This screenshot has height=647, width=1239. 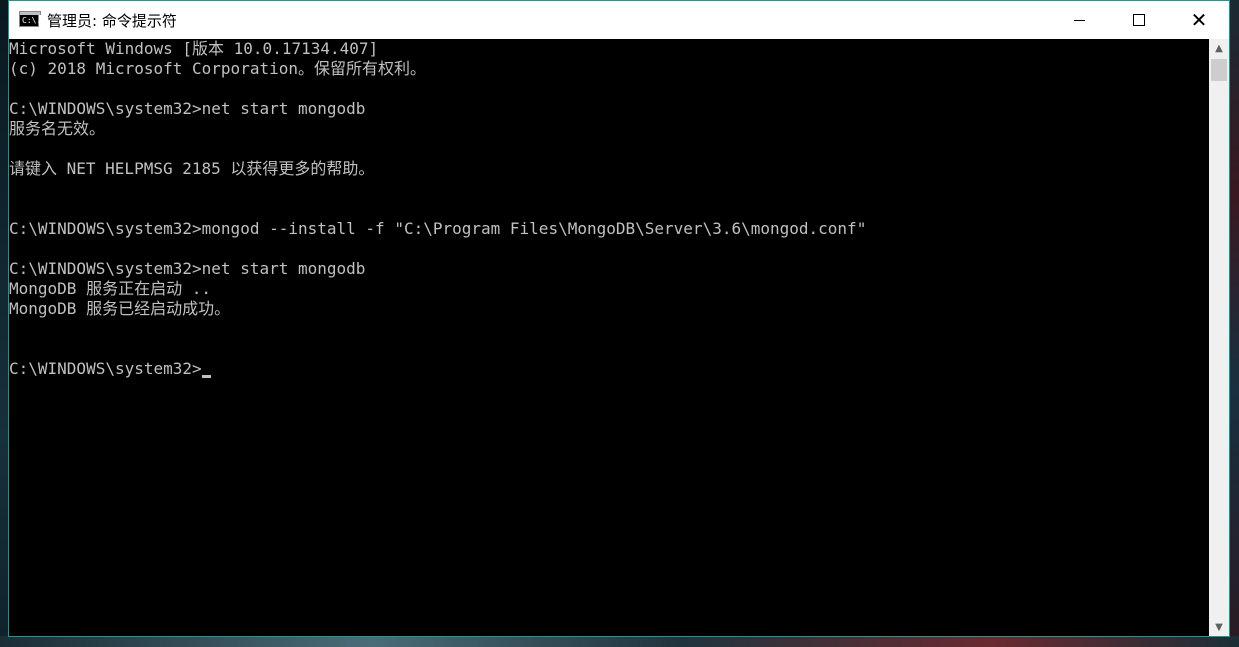 I want to click on scrollbar-thumb, so click(x=1219, y=70).